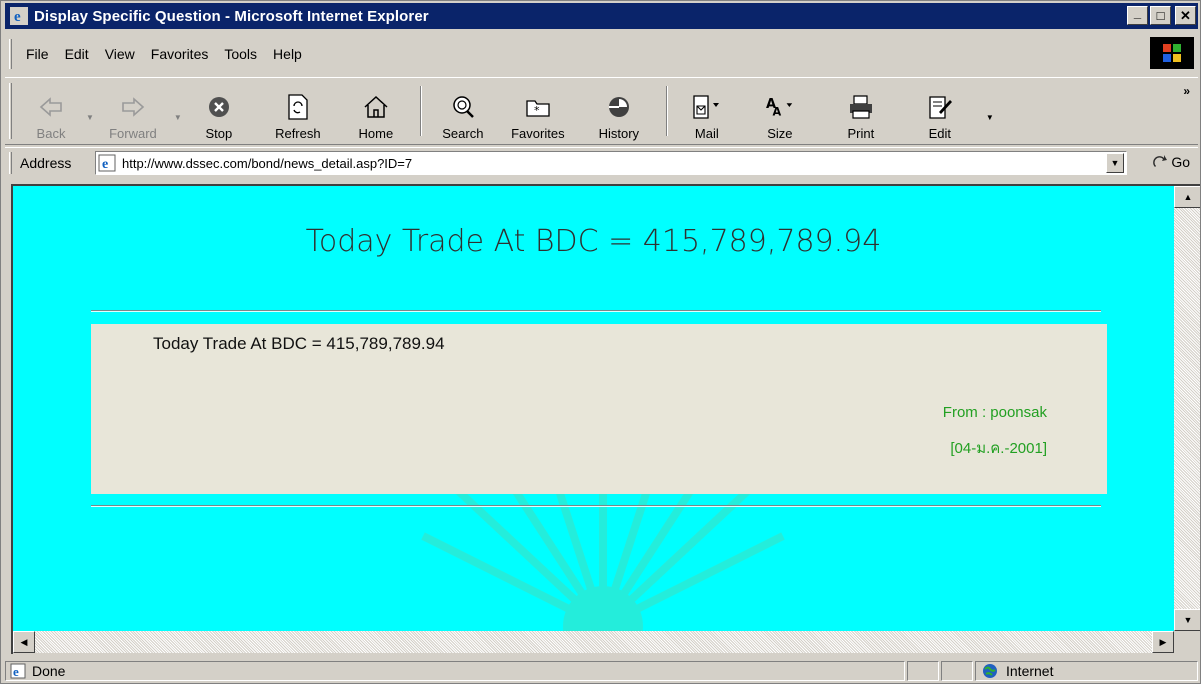 The width and height of the screenshot is (1201, 684). What do you see at coordinates (49, 671) in the screenshot?
I see `status-text: Done` at bounding box center [49, 671].